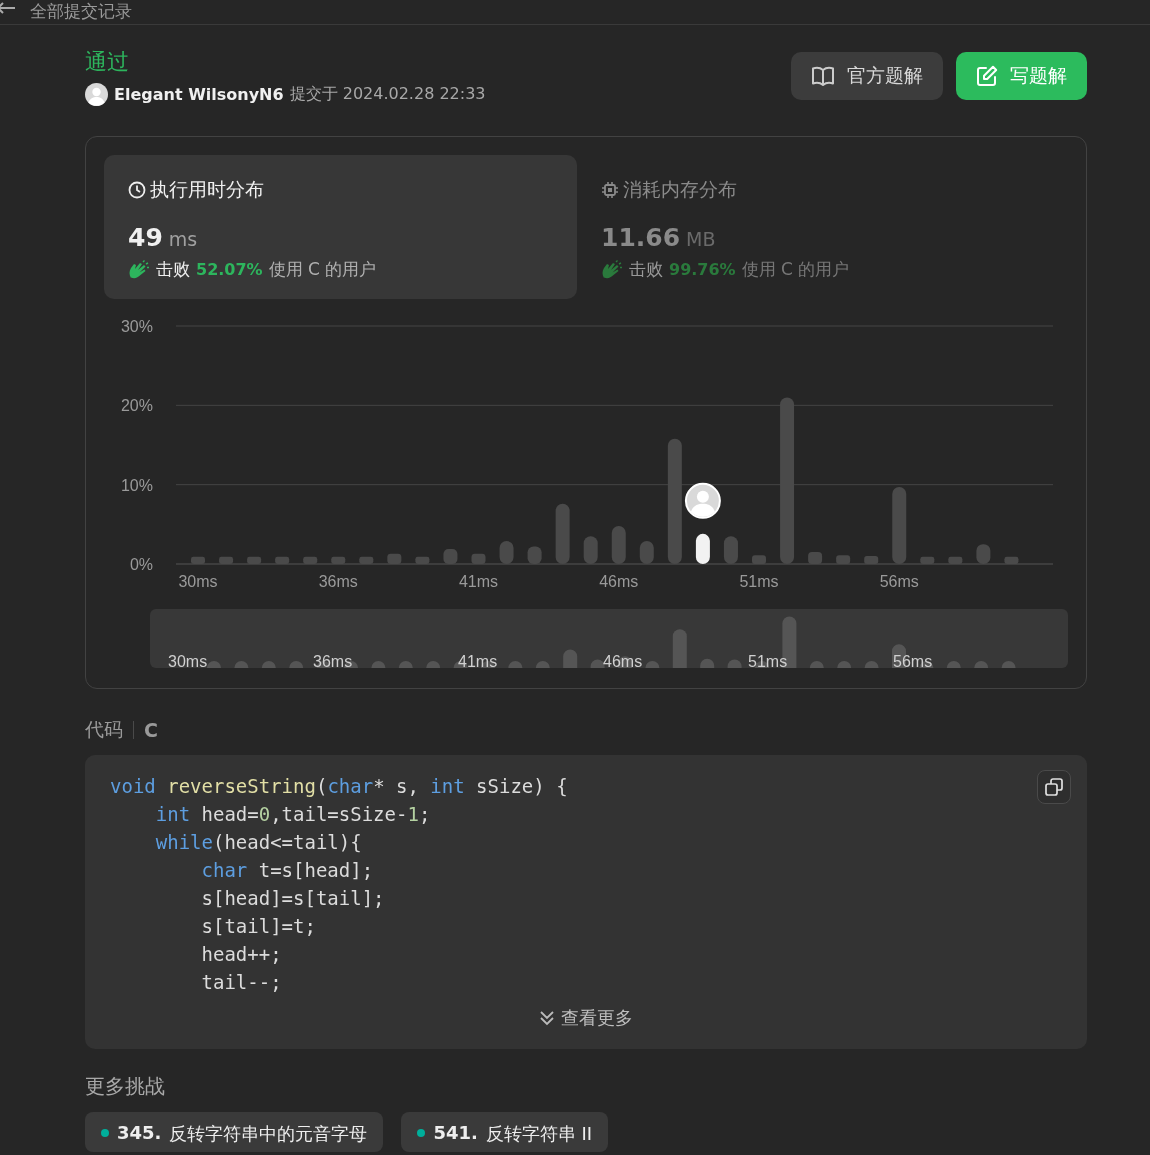 The height and width of the screenshot is (1155, 1150). I want to click on code-line: char t=s[head];, so click(287, 870).